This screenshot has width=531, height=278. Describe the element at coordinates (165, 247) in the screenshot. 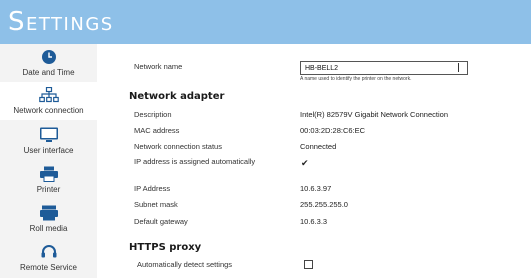

I see `https-proxy-heading: HTTPS proxy` at that location.